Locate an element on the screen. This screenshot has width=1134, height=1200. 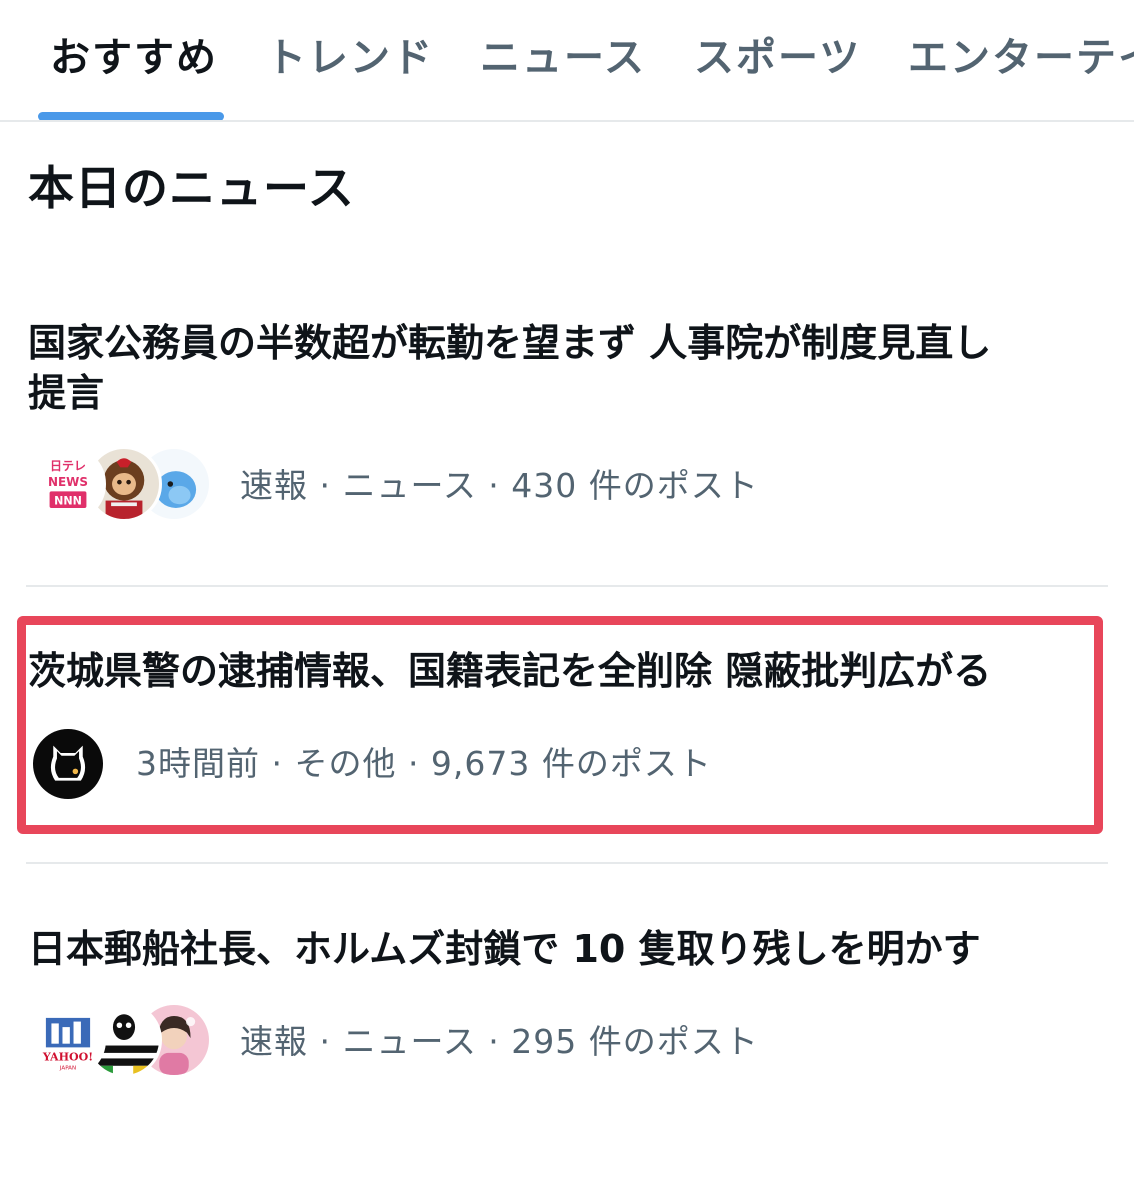
black-cat-avatar is located at coordinates (68, 764).